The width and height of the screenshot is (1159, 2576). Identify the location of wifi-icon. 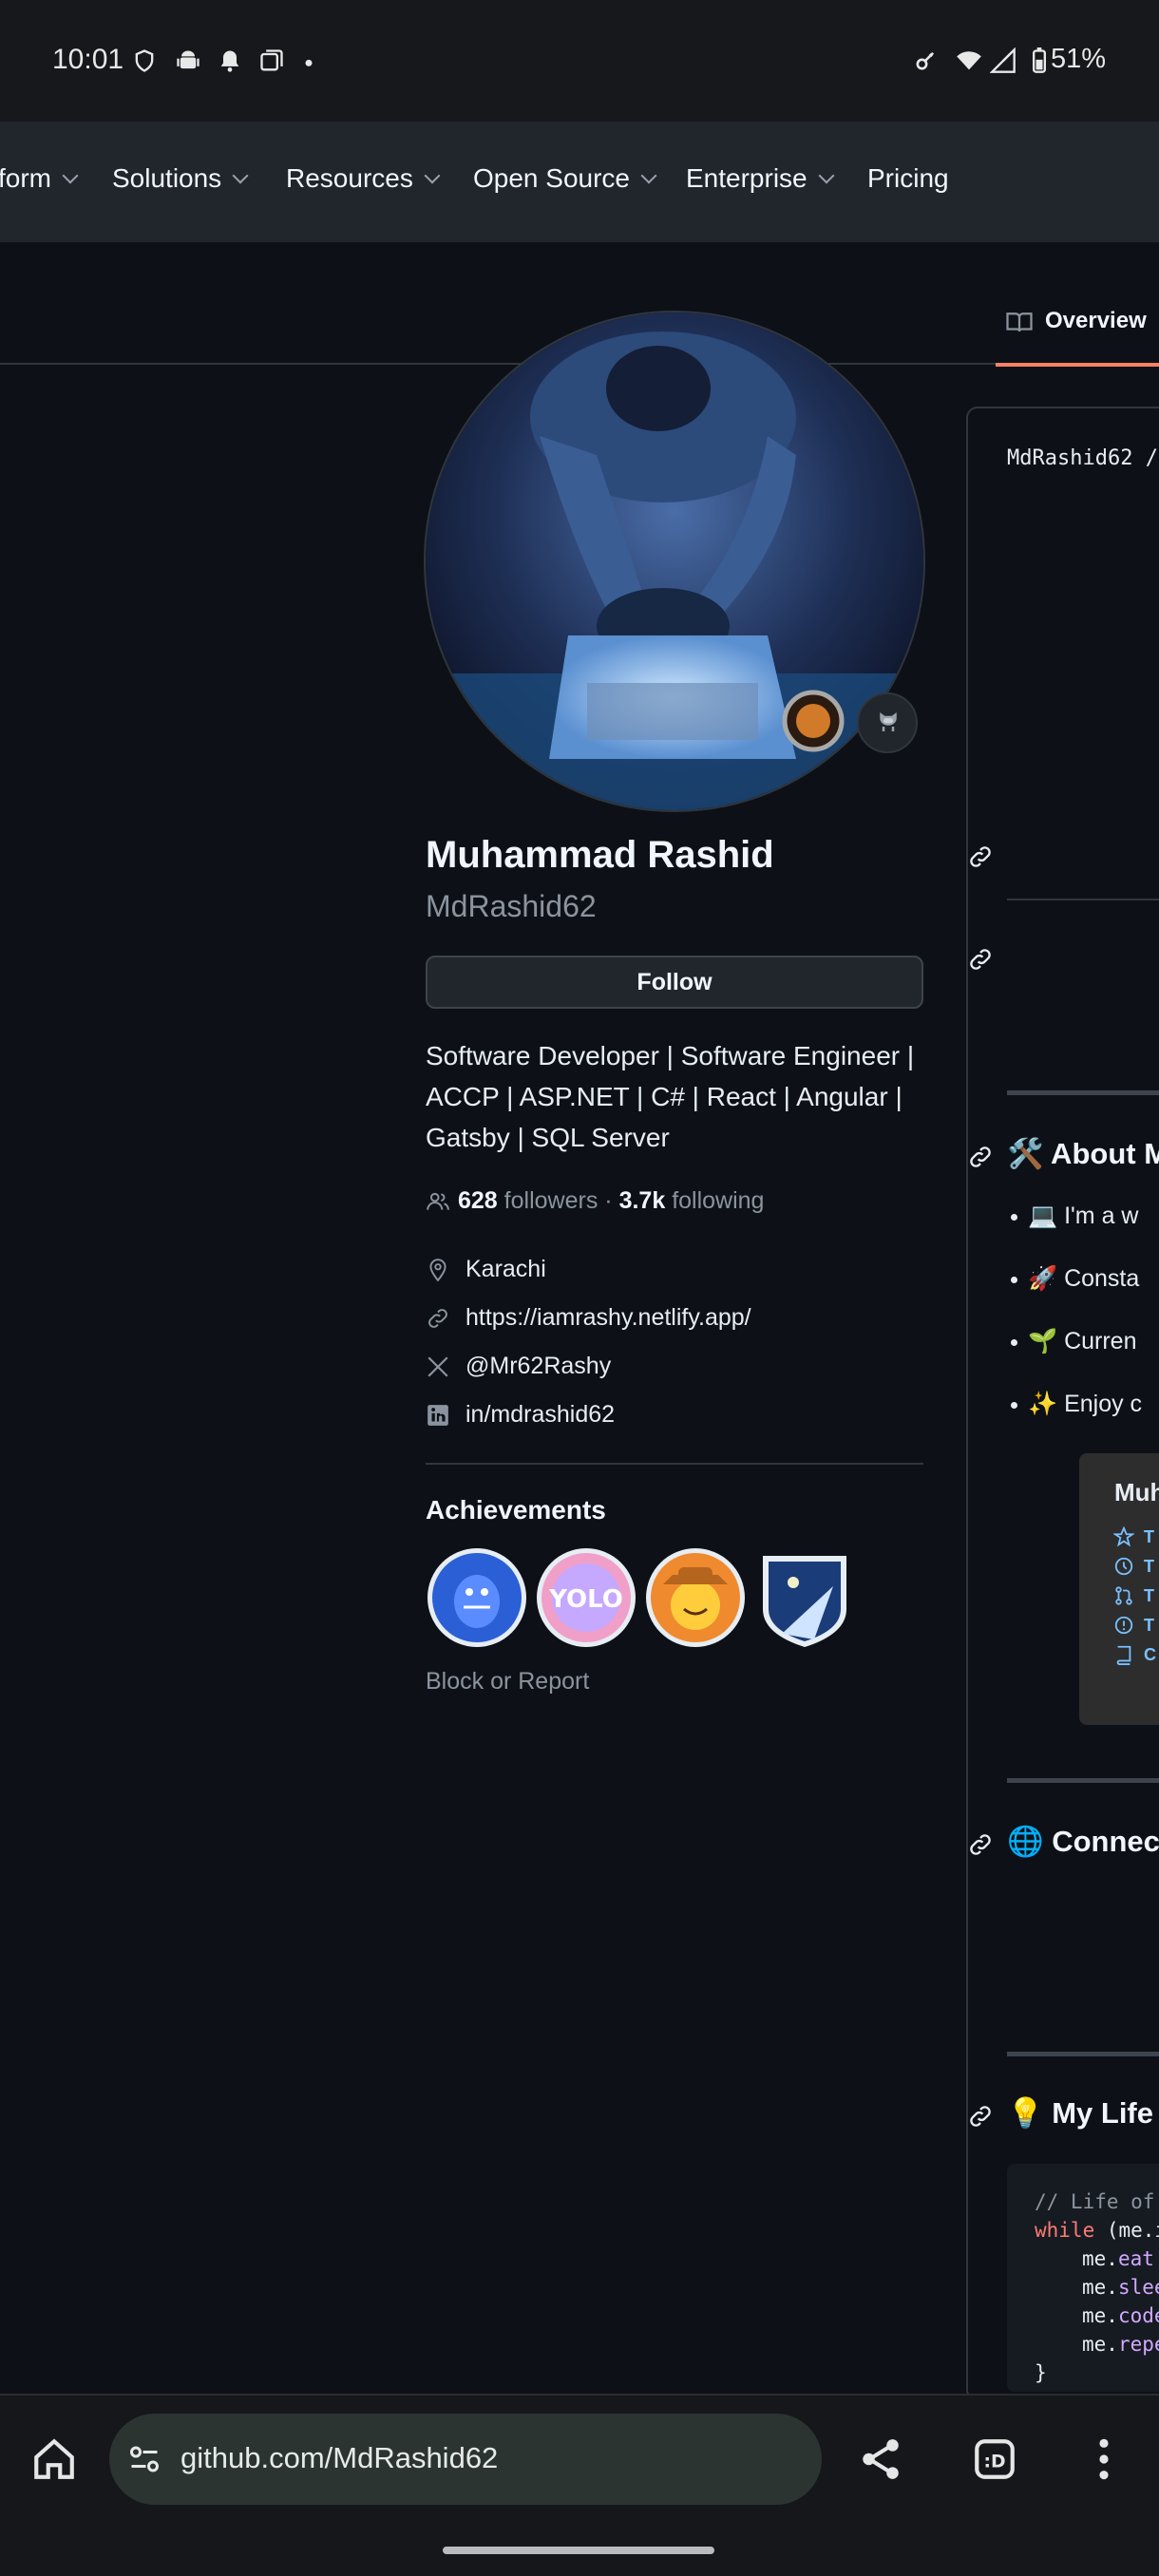
(969, 60).